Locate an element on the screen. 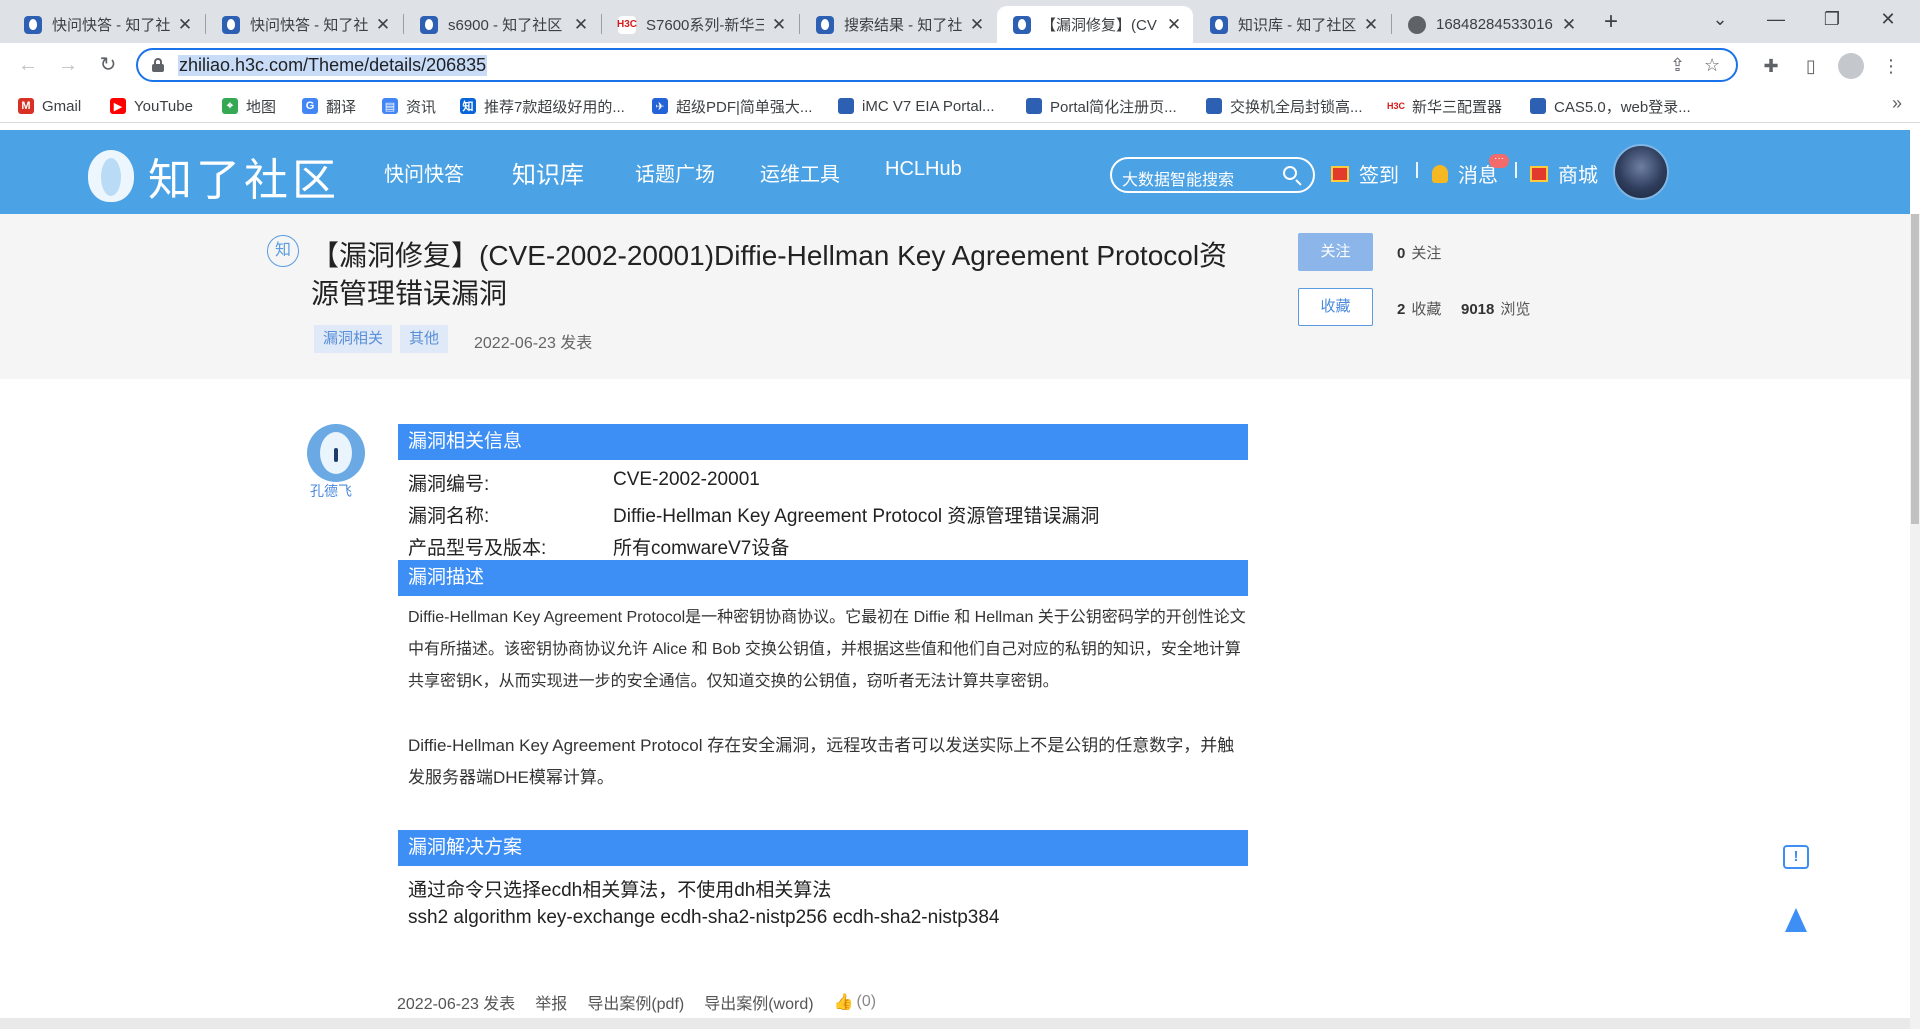  site-search-input: 大数据智能搜索 is located at coordinates (1212, 175).